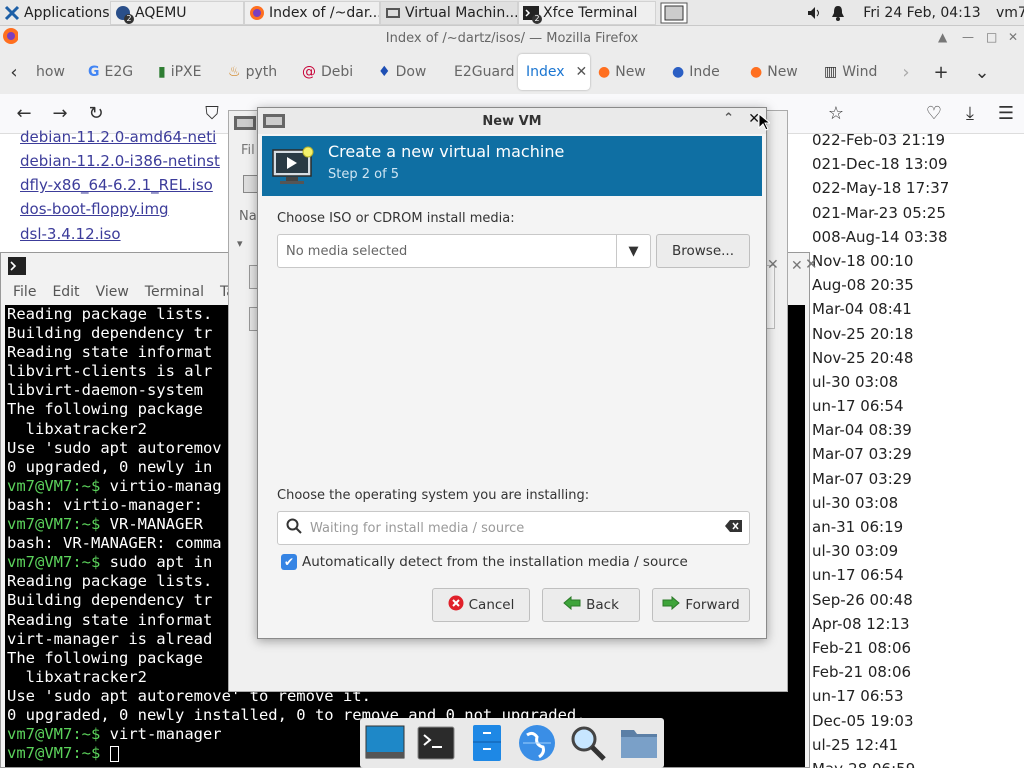 The width and height of the screenshot is (1024, 768). Describe the element at coordinates (918, 762) in the screenshot. I see `date-cell: May-28 06:59` at that location.